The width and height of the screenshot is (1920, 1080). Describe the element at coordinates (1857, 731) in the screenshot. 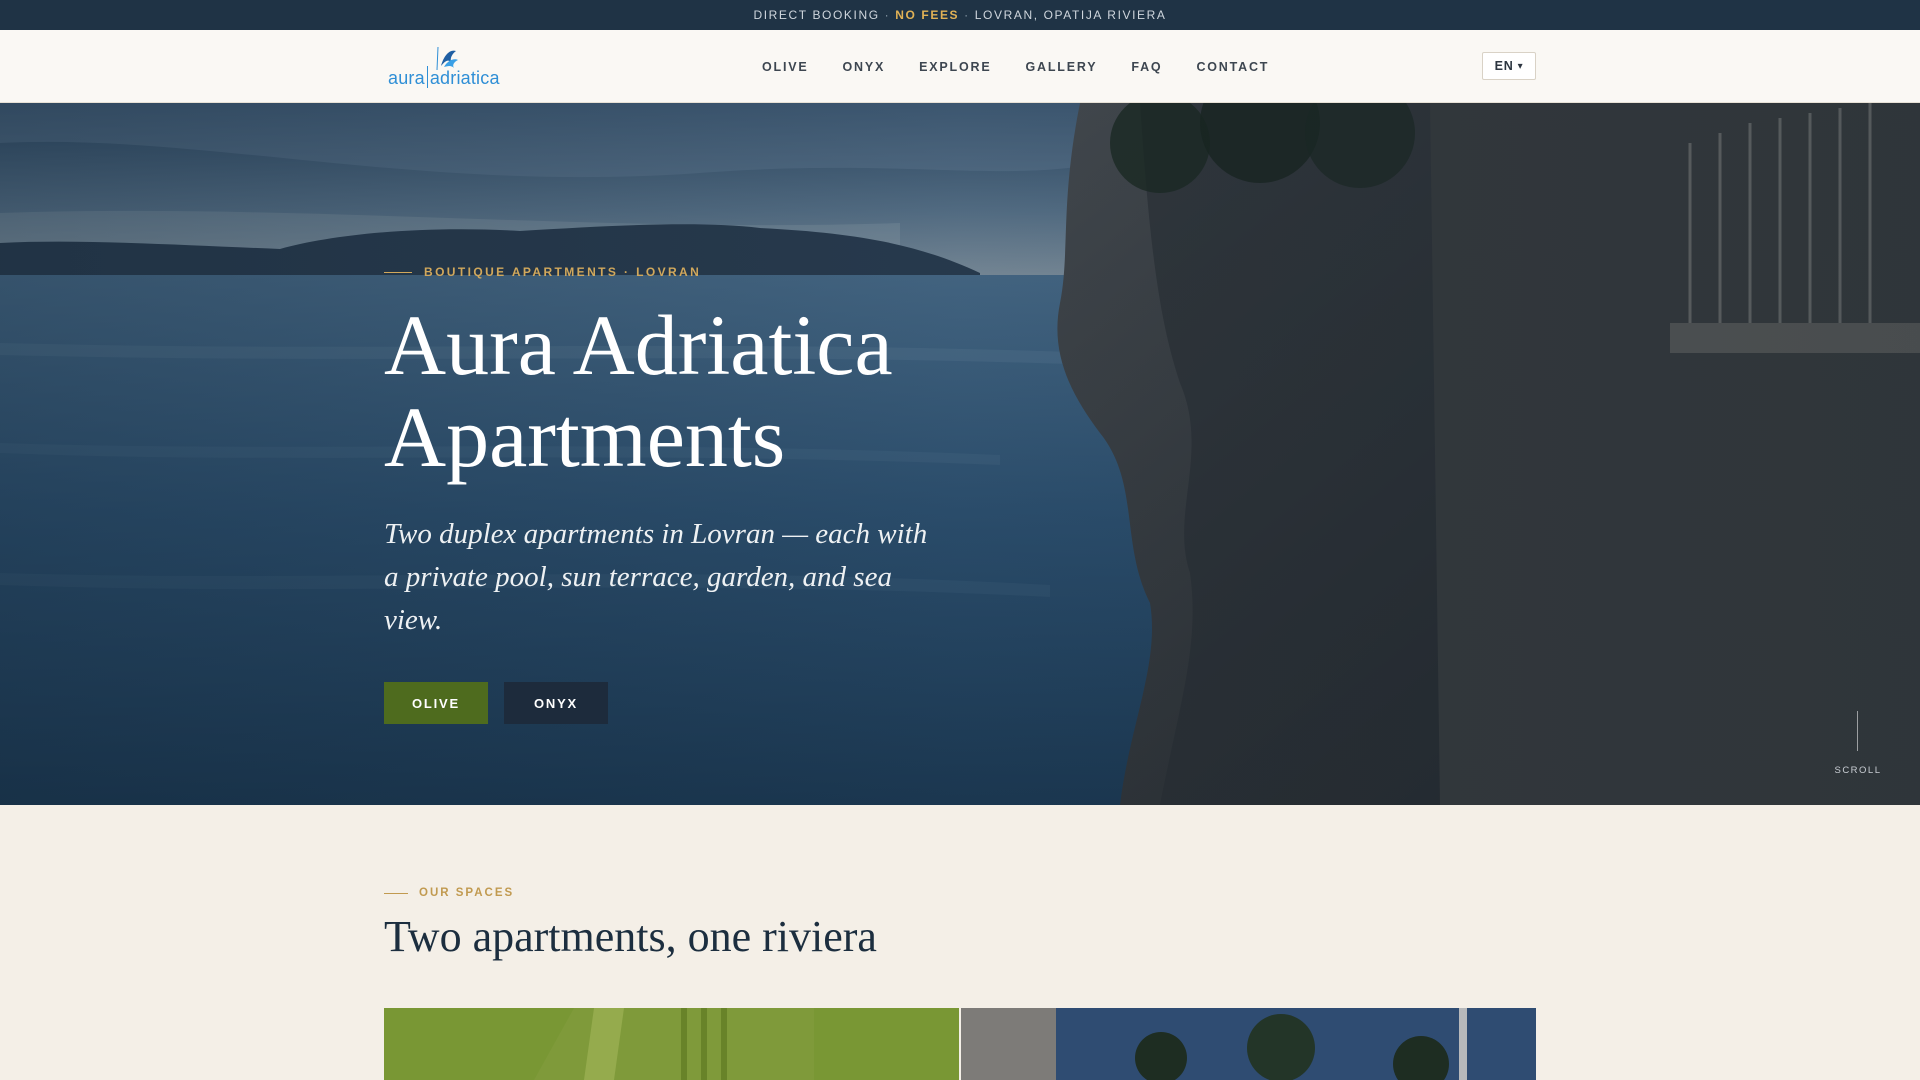

I see `scroll-line-icon` at that location.